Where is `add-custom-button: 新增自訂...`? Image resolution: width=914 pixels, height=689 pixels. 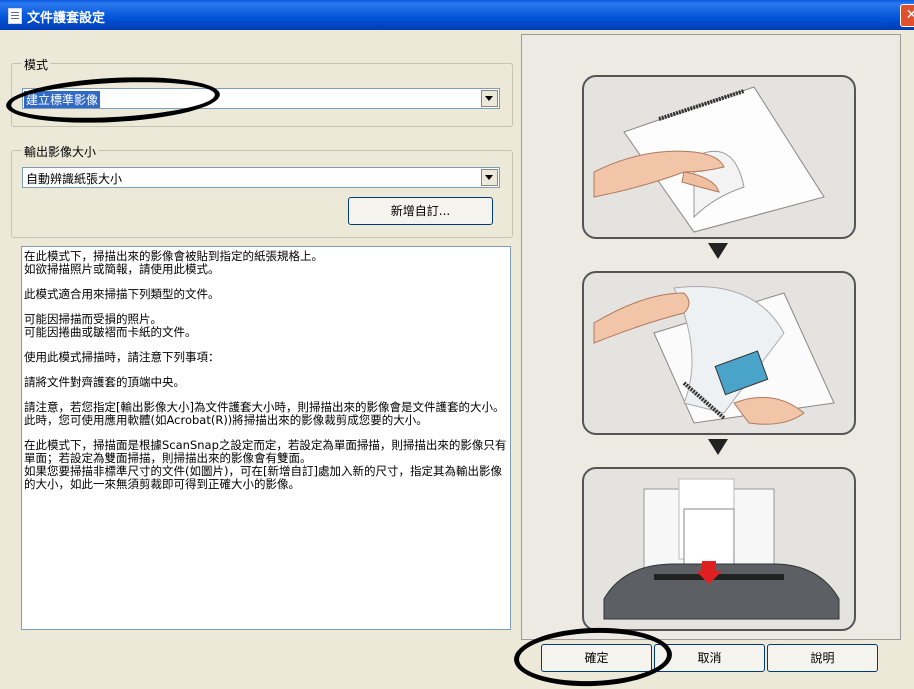 add-custom-button: 新增自訂... is located at coordinates (420, 211).